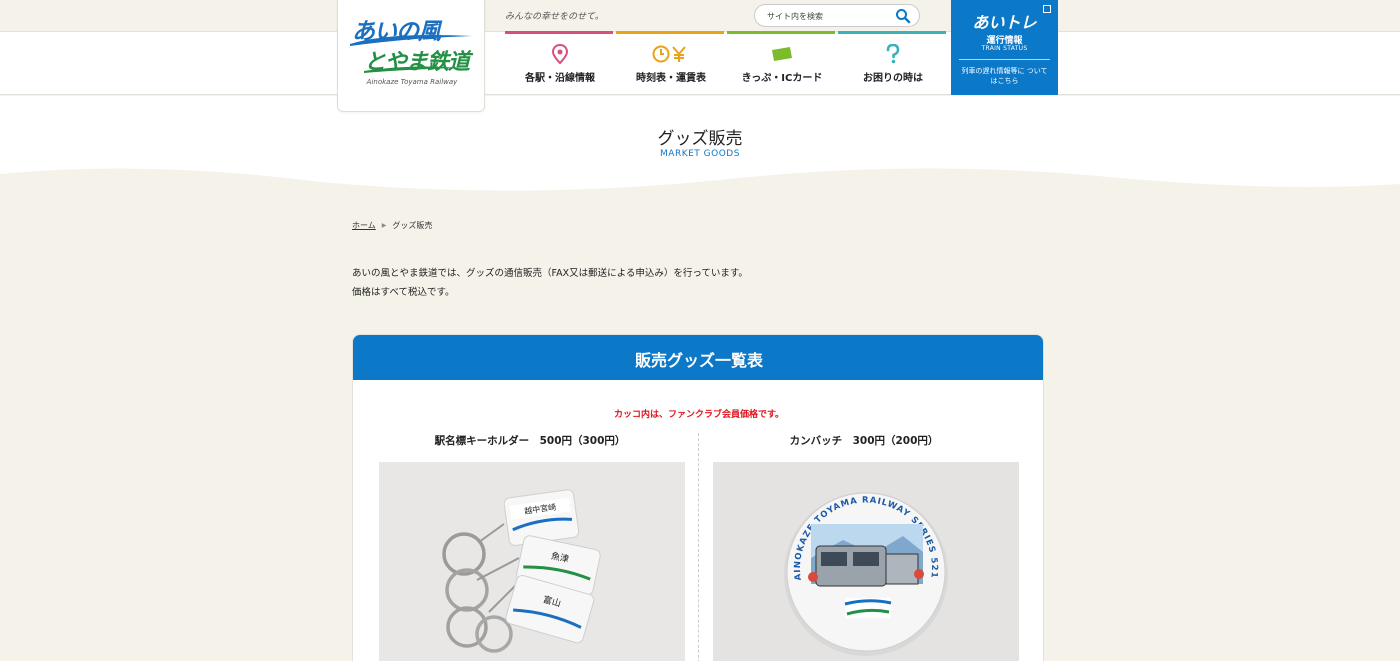 This screenshot has height=661, width=1400. I want to click on goods-card-title: 販売グッズ一覧表, so click(698, 360).